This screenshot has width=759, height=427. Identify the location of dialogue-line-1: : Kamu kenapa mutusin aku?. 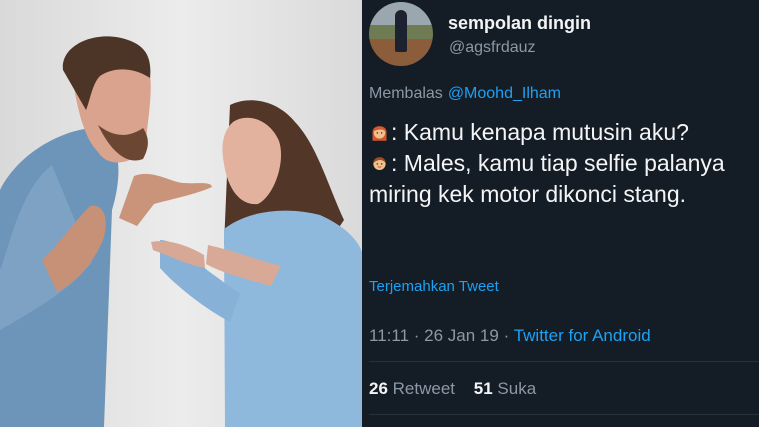
(563, 132).